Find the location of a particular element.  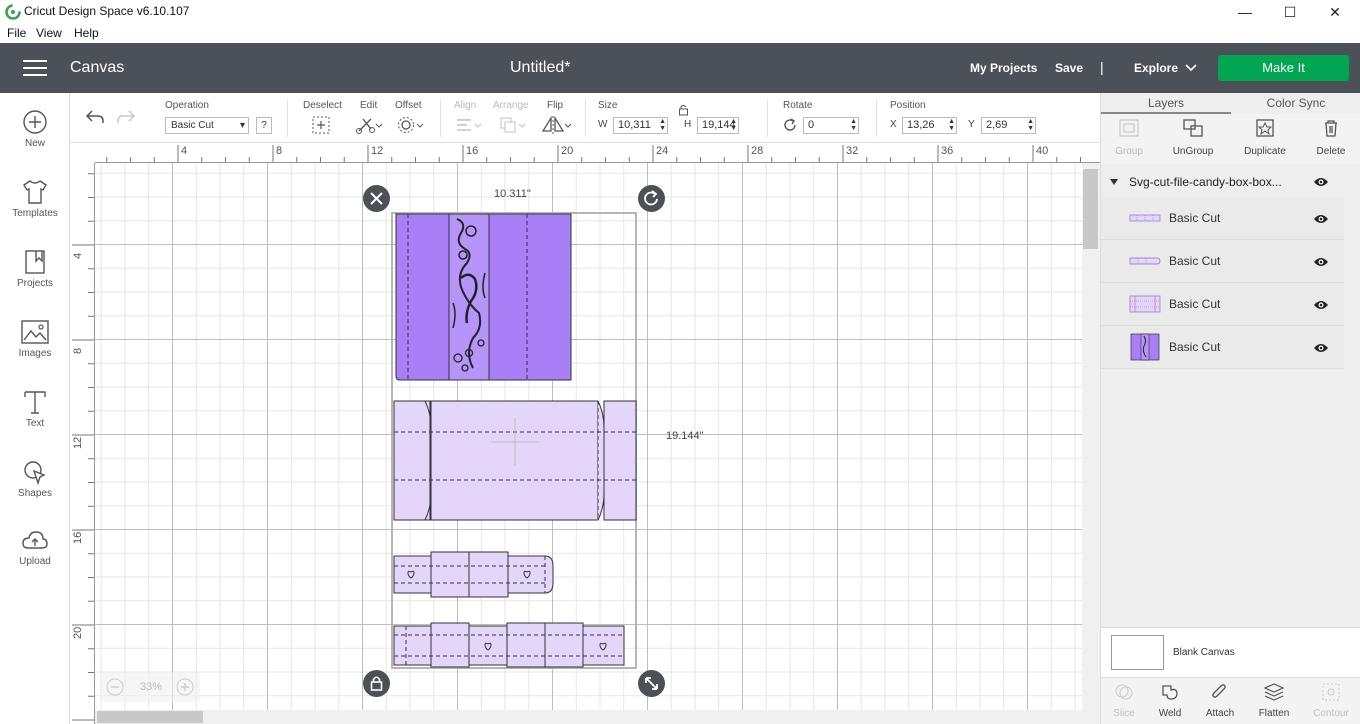

maximize-button: ☐ is located at coordinates (1290, 12).